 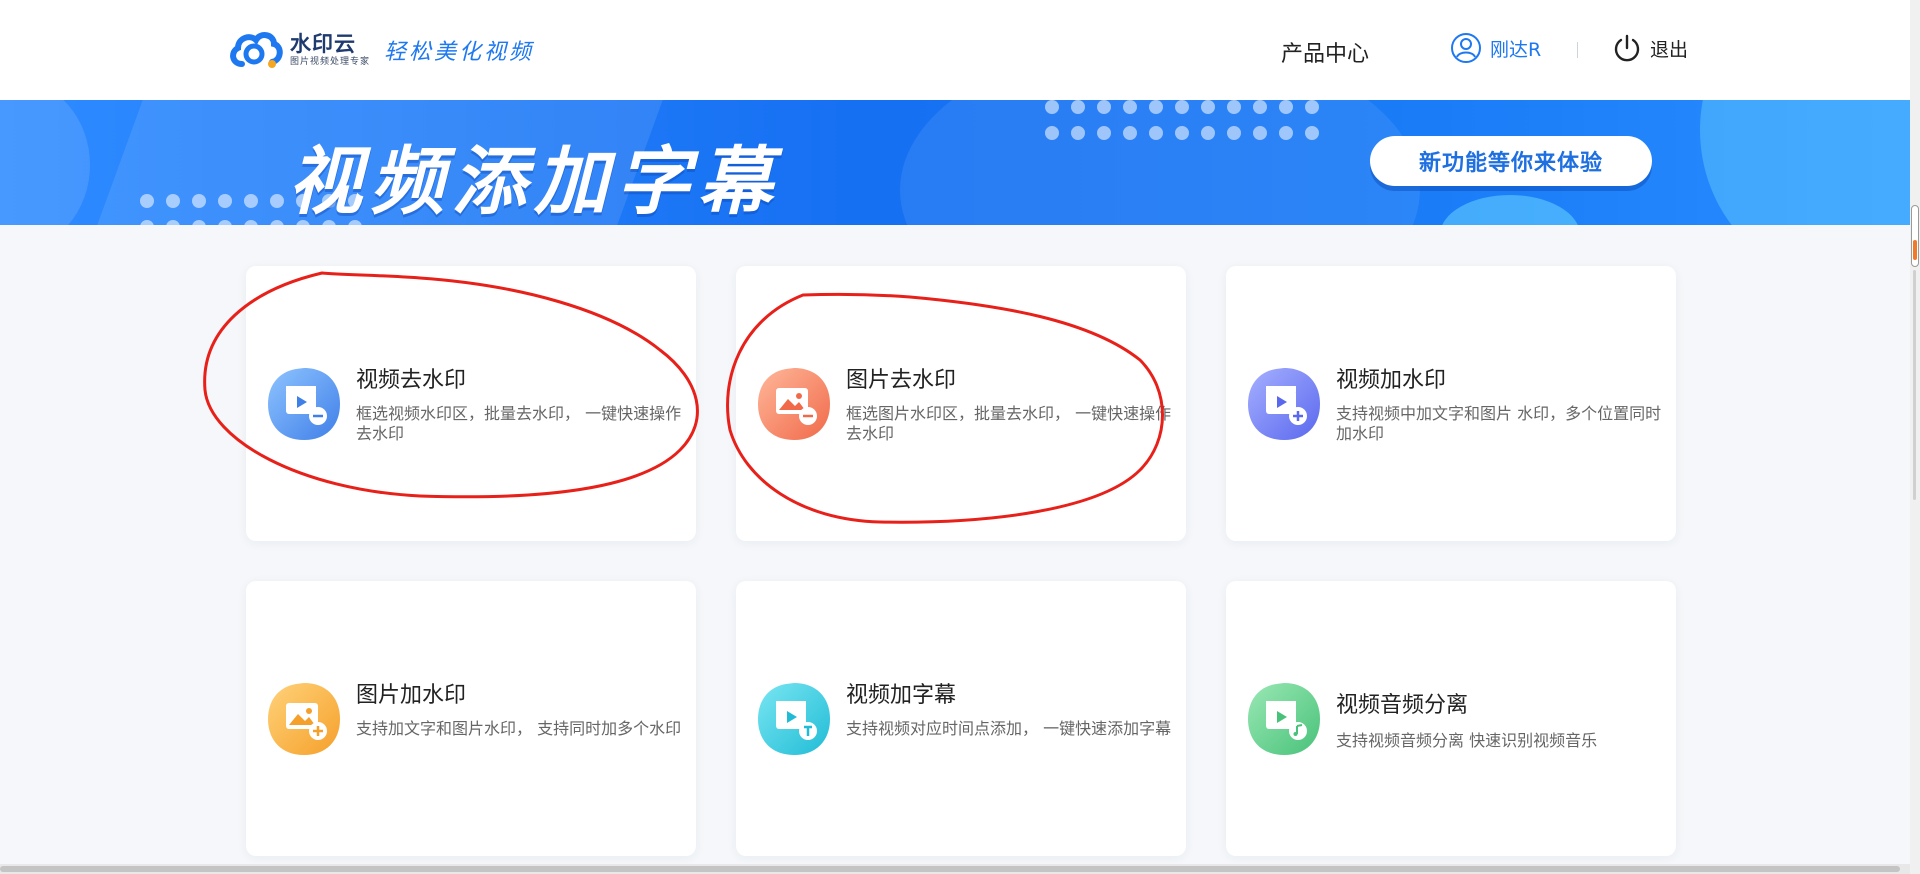 What do you see at coordinates (1510, 163) in the screenshot?
I see `banner-cta-label: 新功能等你来体验` at bounding box center [1510, 163].